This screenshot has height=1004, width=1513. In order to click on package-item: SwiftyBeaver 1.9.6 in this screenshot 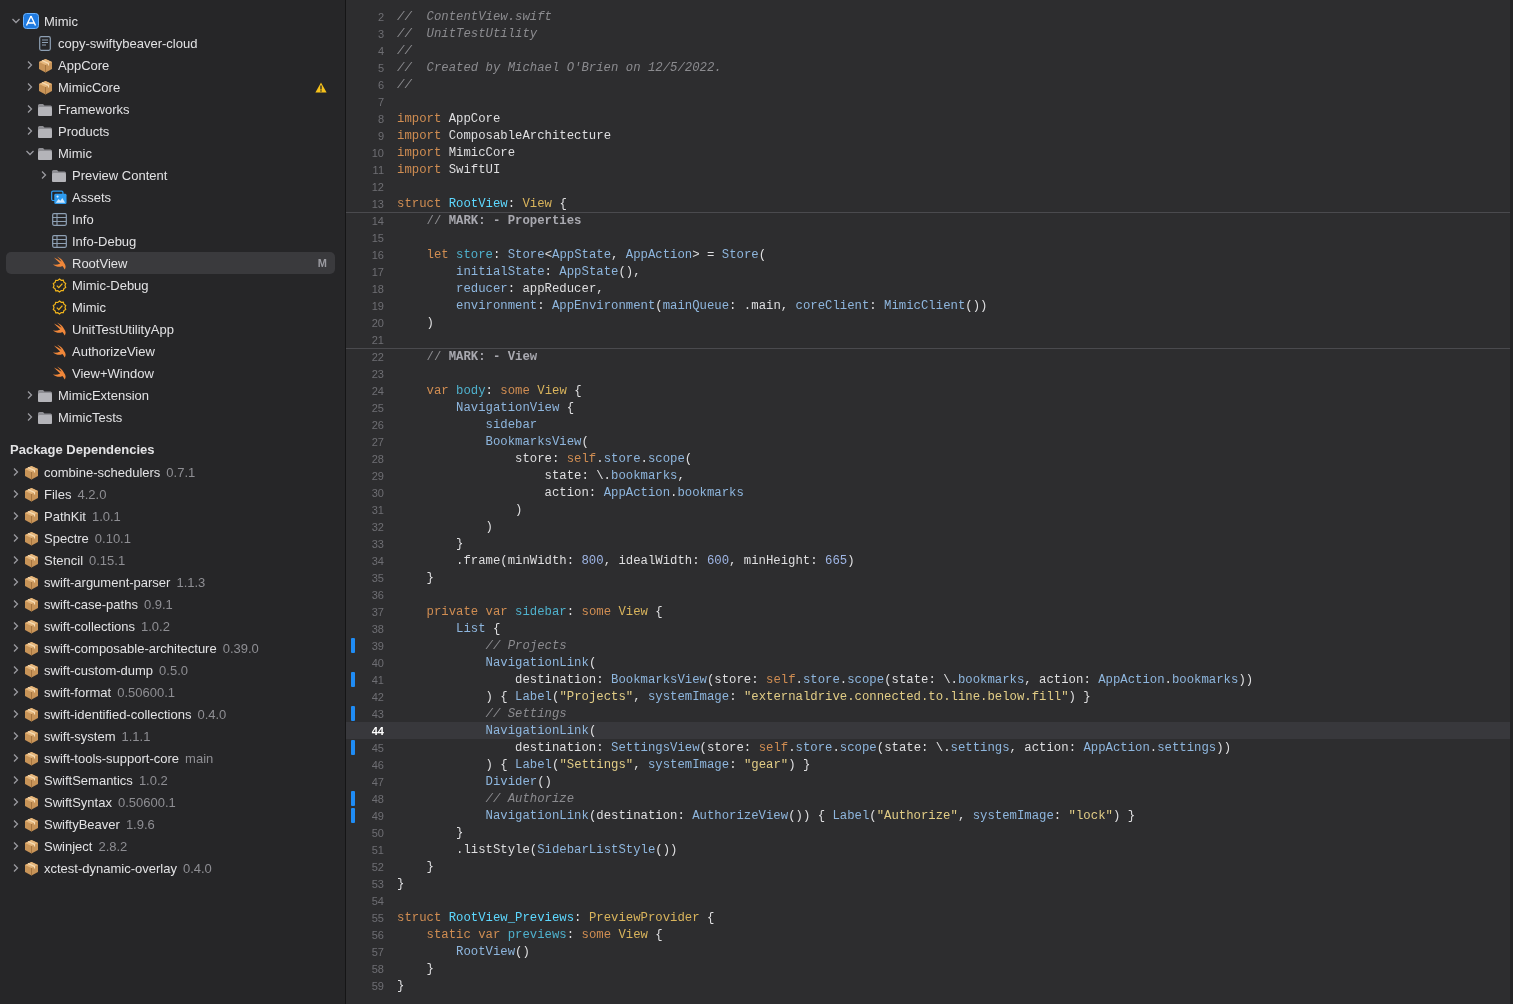, I will do `click(170, 824)`.